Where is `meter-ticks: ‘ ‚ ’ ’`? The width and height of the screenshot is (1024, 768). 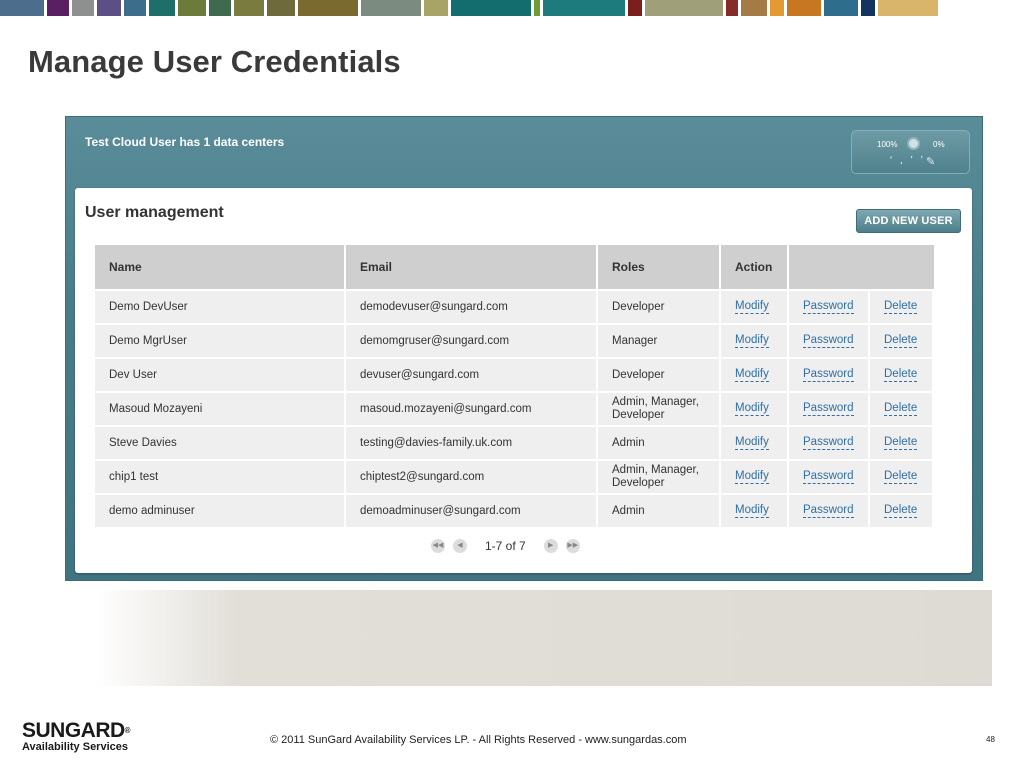
meter-ticks: ‘ ‚ ’ ’ is located at coordinates (908, 160).